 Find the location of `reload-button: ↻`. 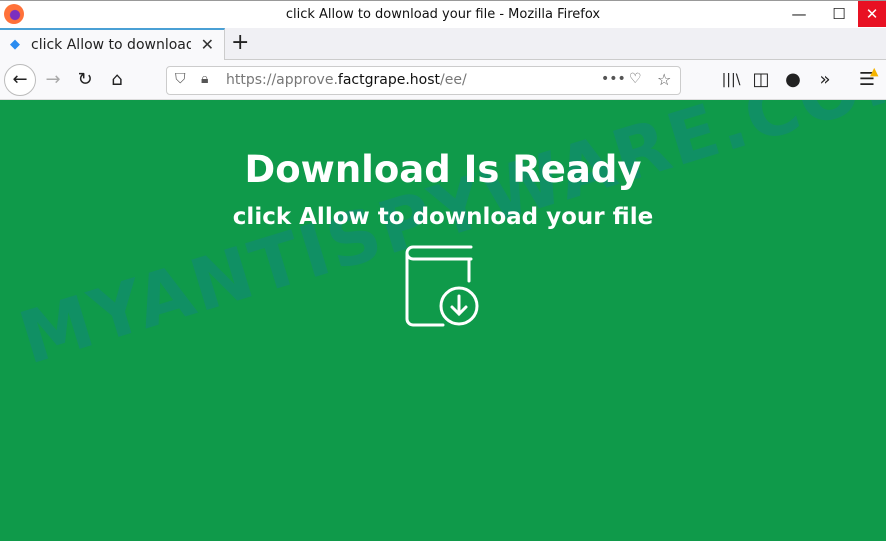

reload-button: ↻ is located at coordinates (85, 80).